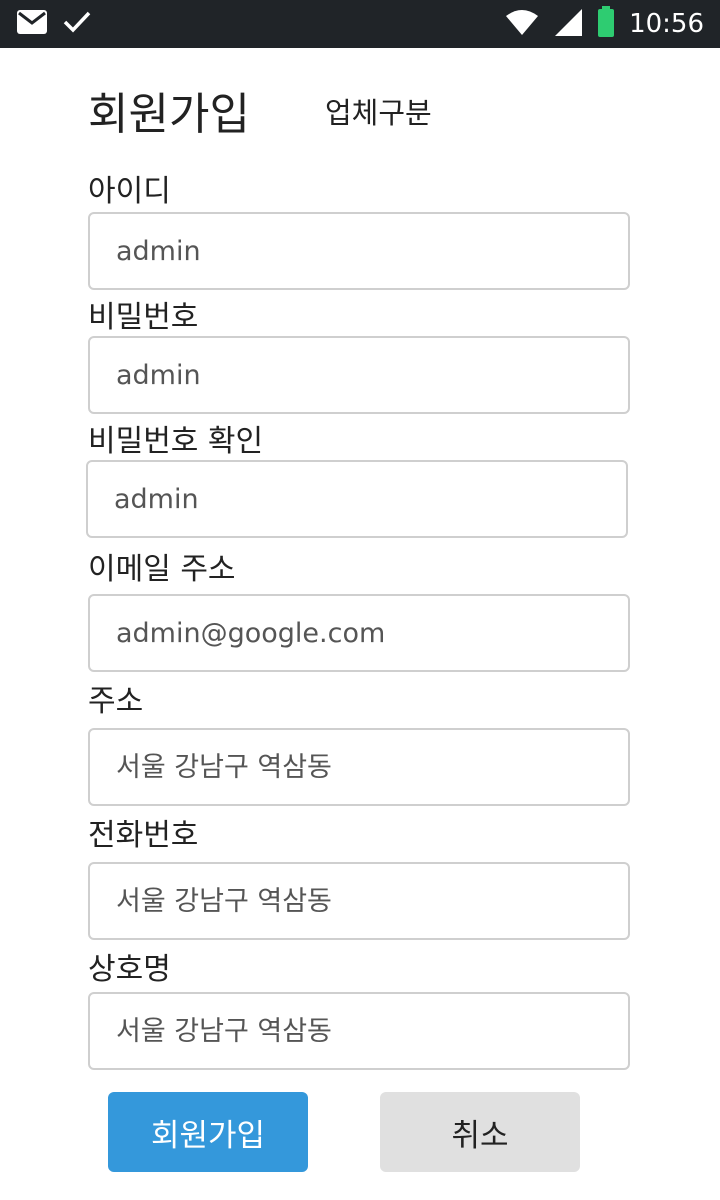 Image resolution: width=720 pixels, height=1200 pixels. Describe the element at coordinates (606, 24) in the screenshot. I see `battery-icon` at that location.